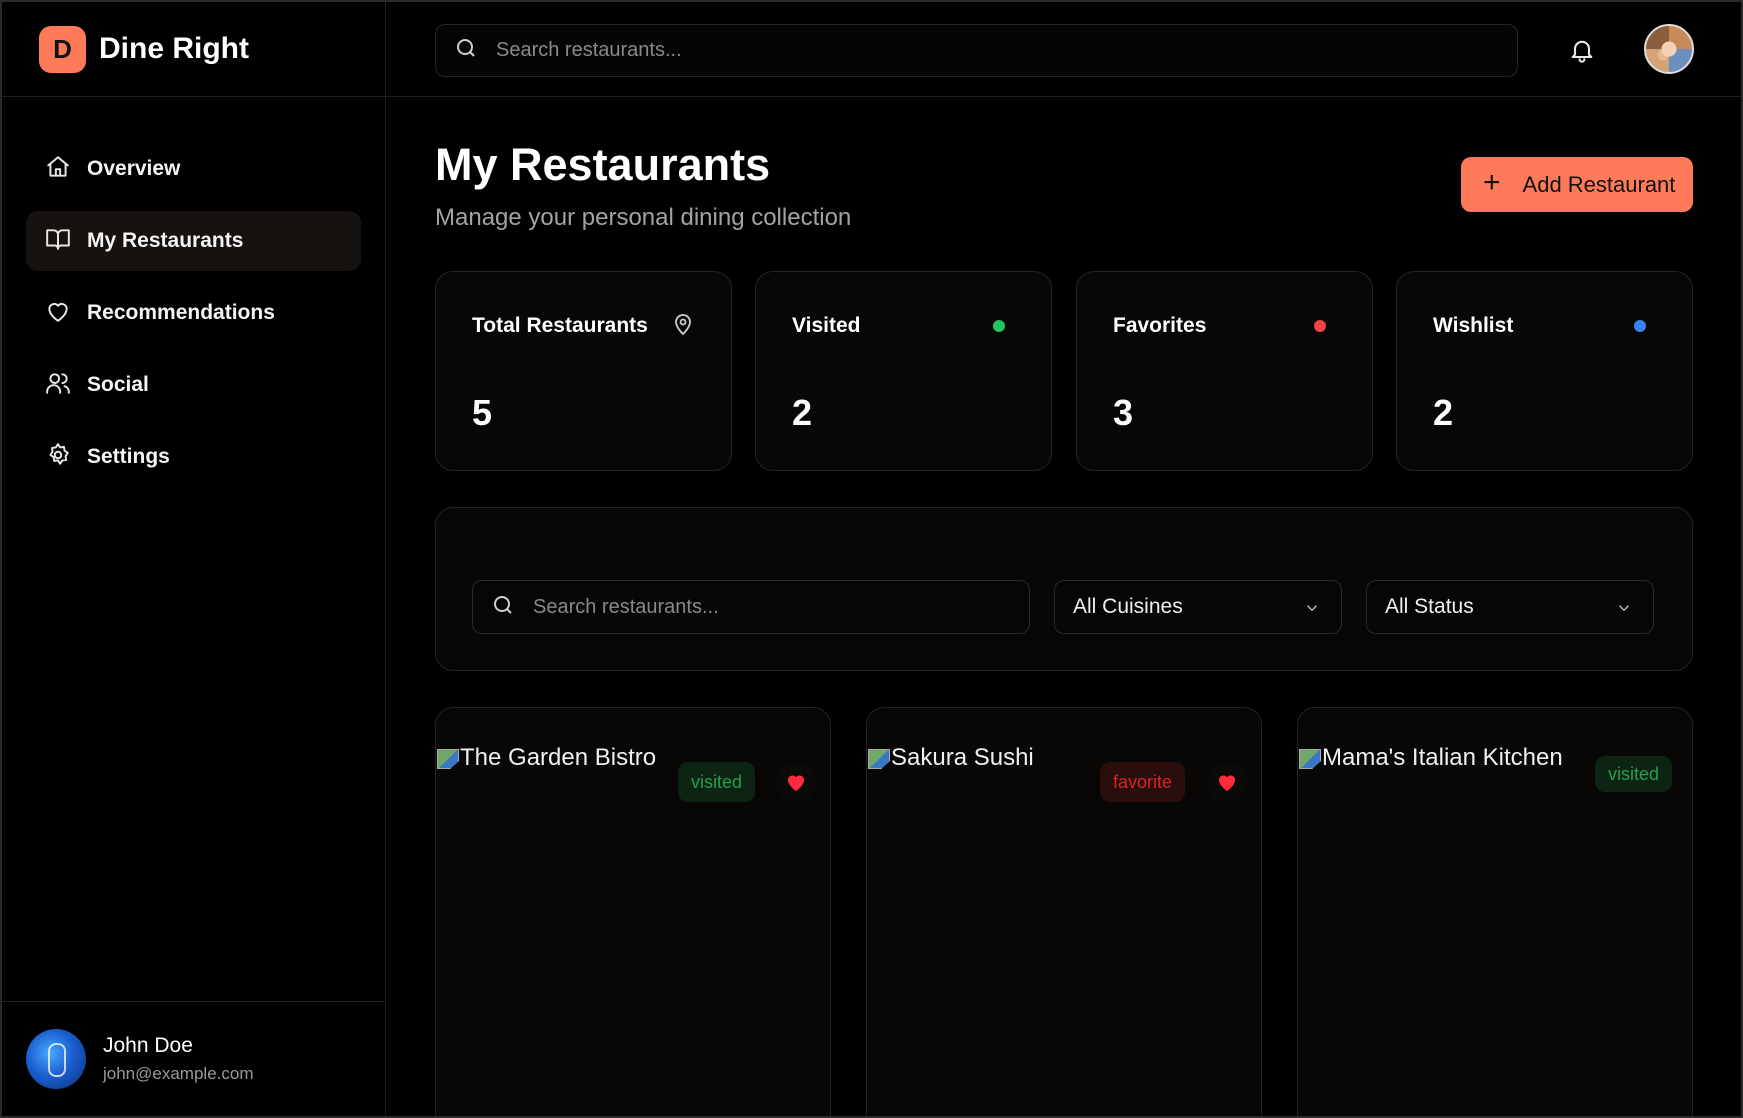  I want to click on user-email: john@example.com, so click(178, 1073).